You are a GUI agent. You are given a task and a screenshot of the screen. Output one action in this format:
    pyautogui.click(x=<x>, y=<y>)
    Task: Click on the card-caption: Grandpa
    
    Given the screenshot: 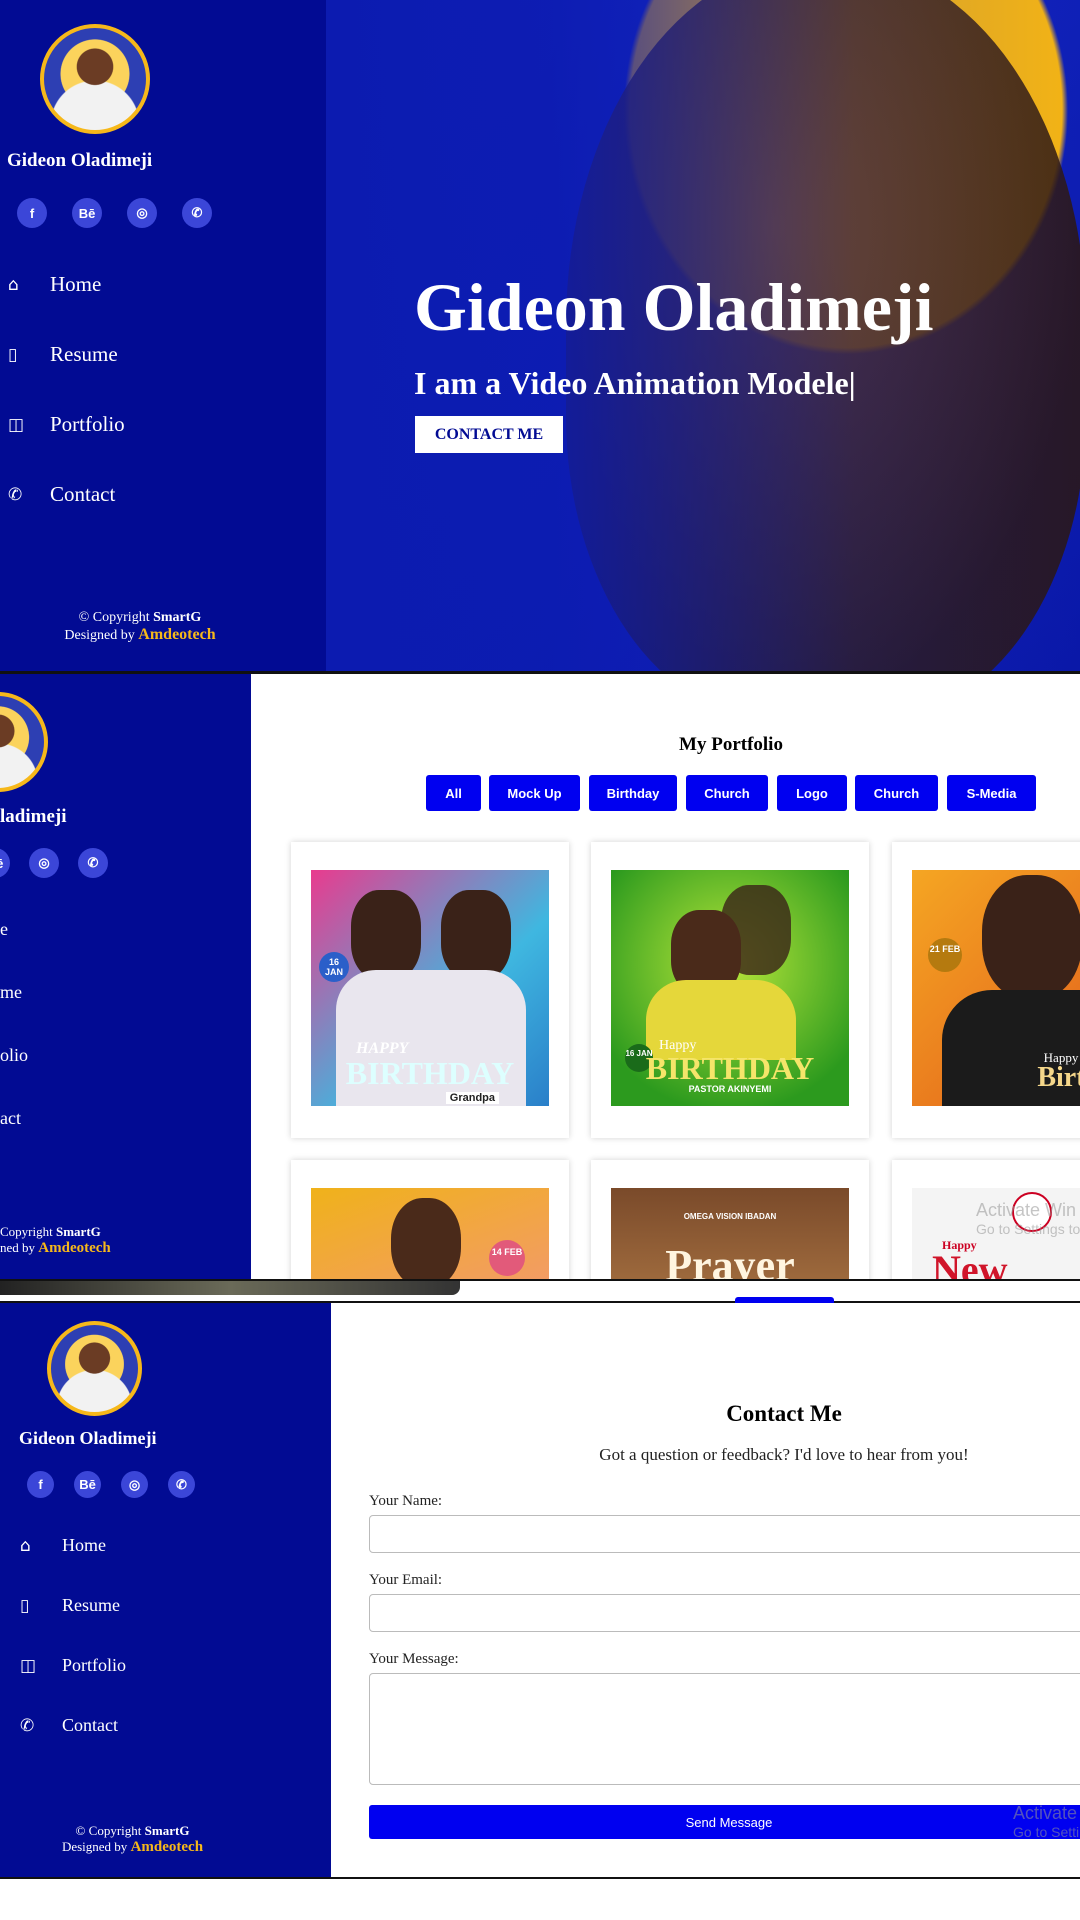 What is the action you would take?
    pyautogui.click(x=472, y=1098)
    